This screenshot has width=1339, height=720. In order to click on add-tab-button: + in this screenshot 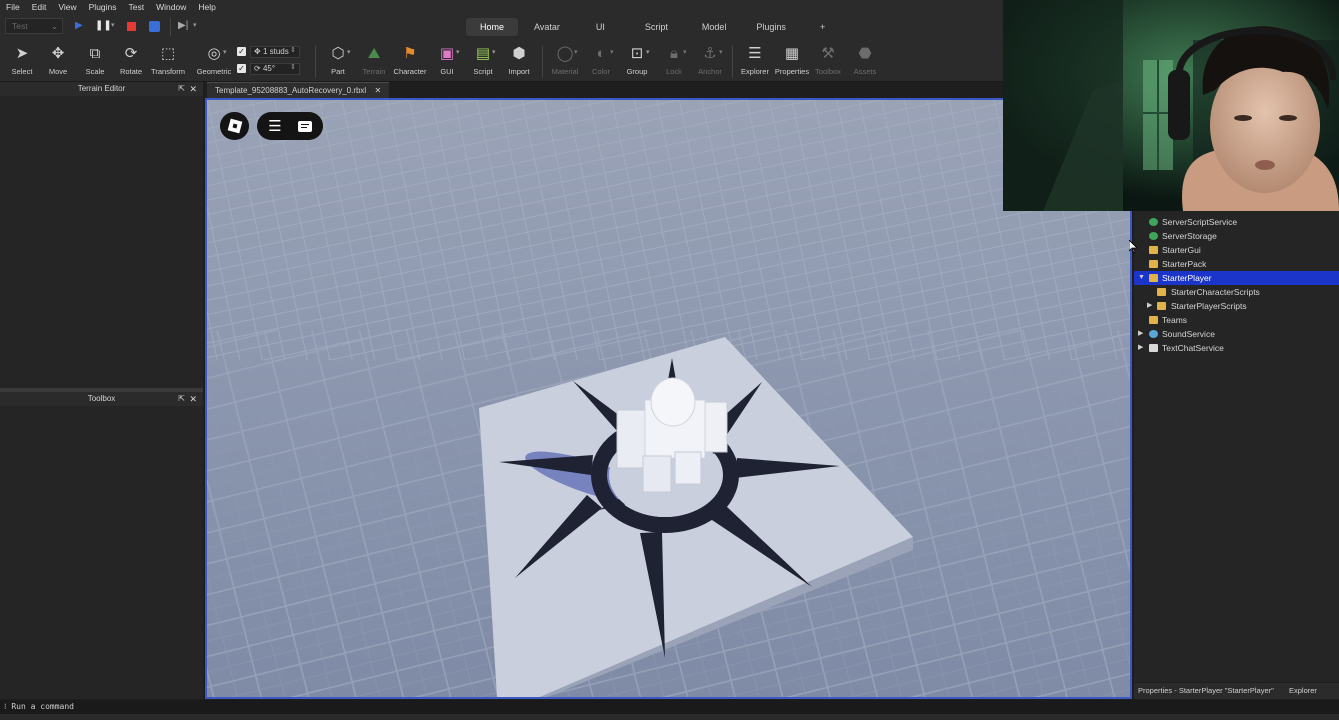, I will do `click(822, 27)`.